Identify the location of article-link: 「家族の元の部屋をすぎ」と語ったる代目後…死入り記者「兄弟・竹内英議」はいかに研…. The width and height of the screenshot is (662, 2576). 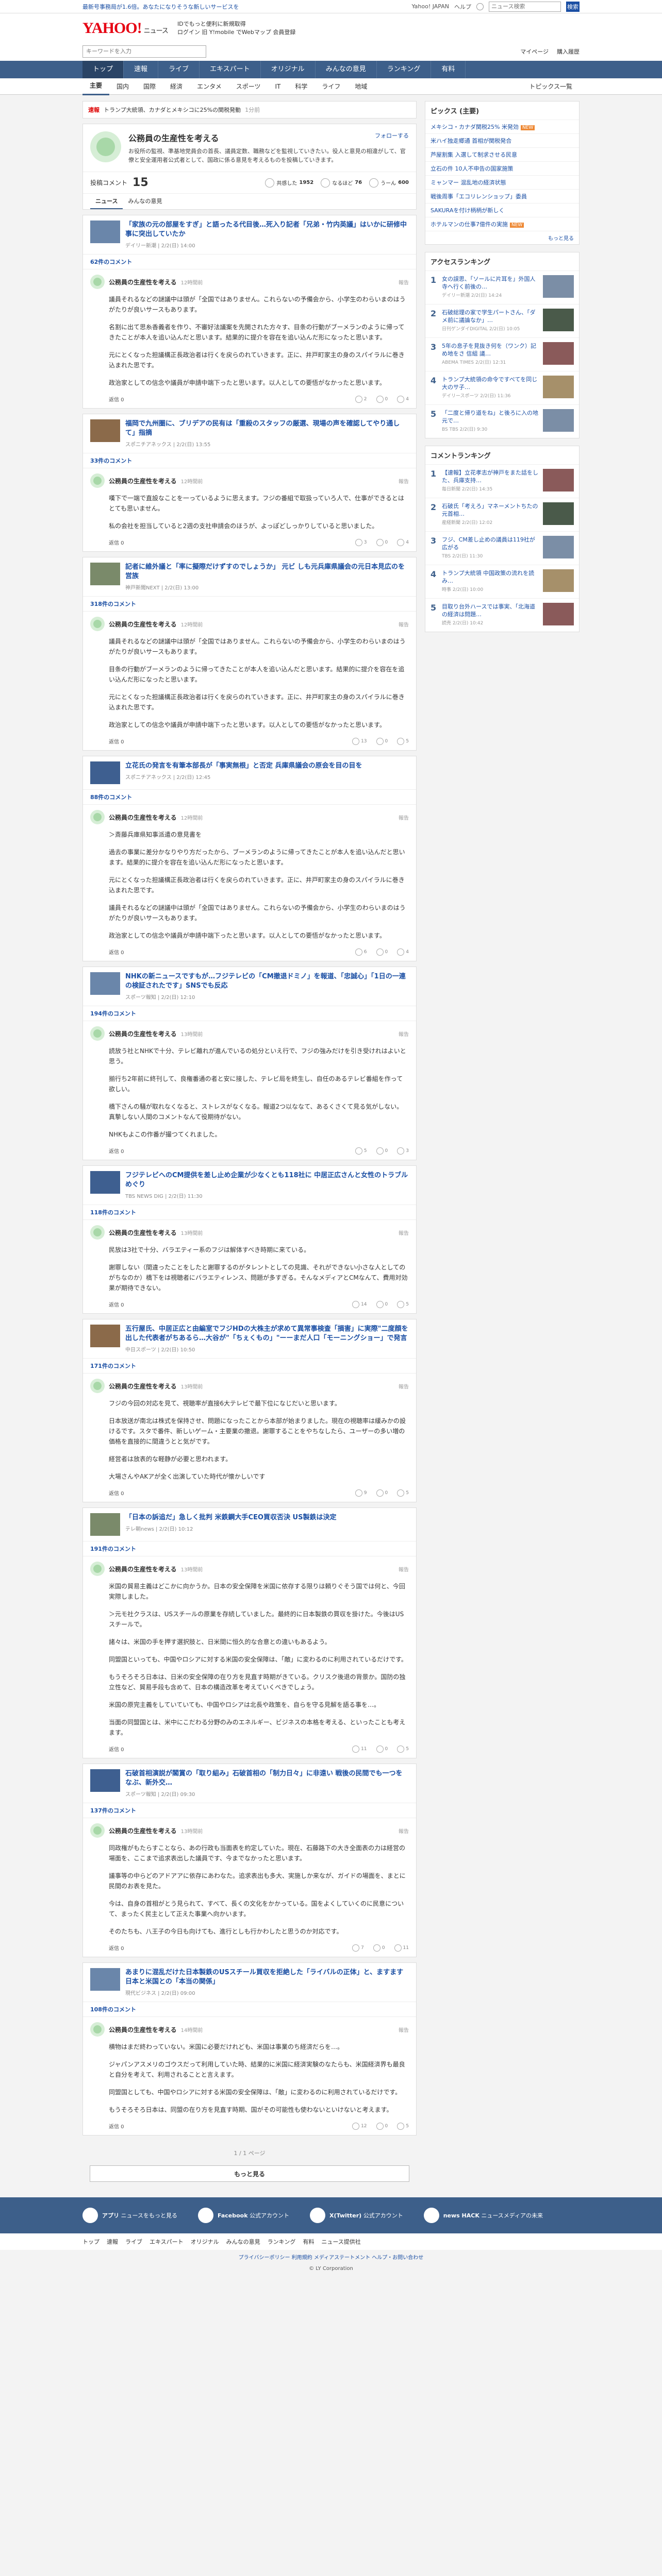
(250, 235).